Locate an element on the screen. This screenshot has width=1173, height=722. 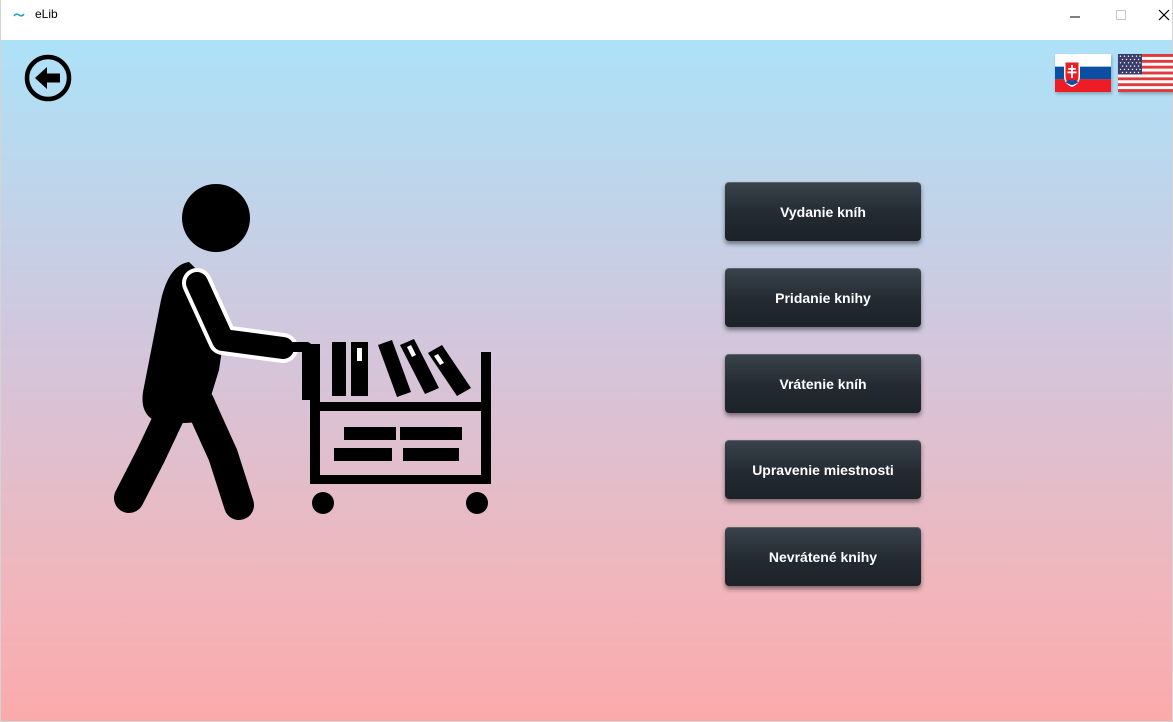
issue-books-button: Vydanie kníh is located at coordinates (823, 211).